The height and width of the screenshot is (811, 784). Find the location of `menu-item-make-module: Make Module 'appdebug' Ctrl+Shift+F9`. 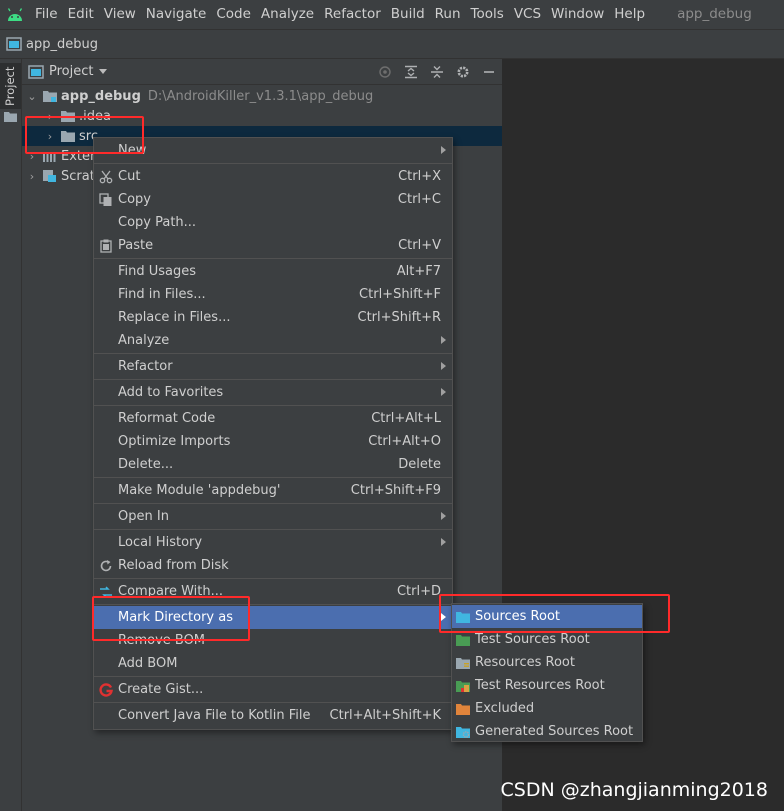

menu-item-make-module: Make Module 'appdebug' Ctrl+Shift+F9 is located at coordinates (273, 490).